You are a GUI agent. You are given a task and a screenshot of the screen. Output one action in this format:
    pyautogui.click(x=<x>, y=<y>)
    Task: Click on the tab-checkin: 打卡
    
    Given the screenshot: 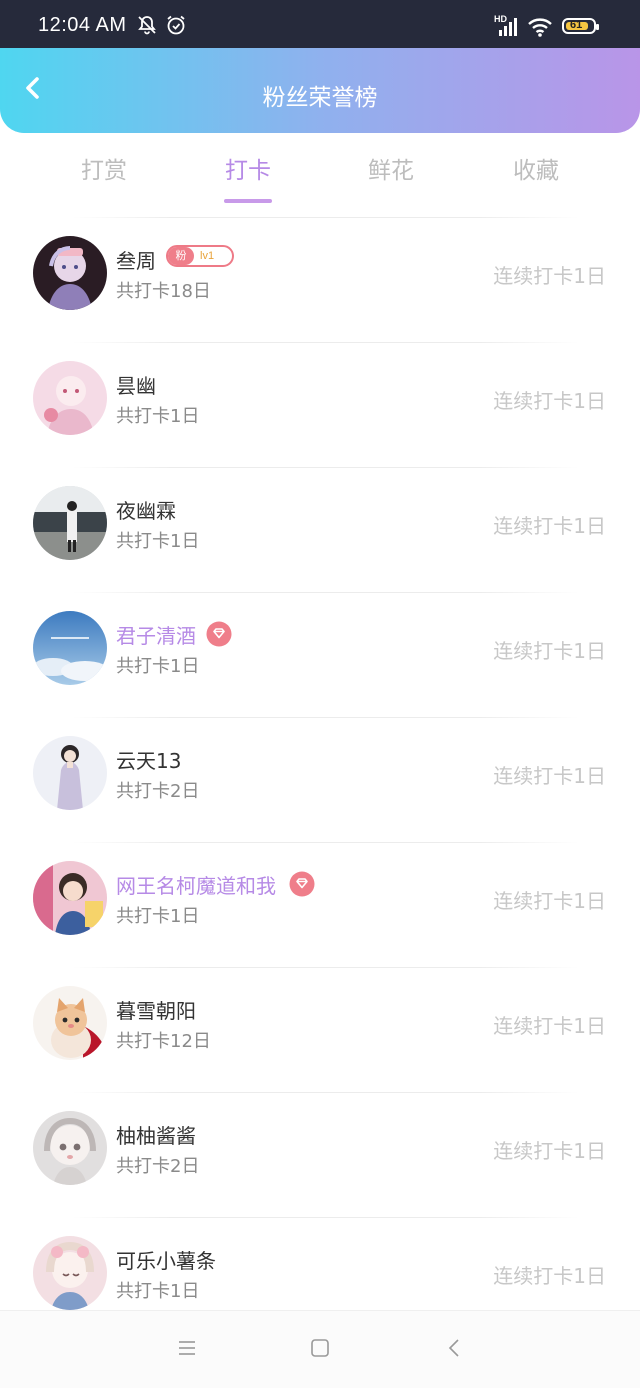 What is the action you would take?
    pyautogui.click(x=248, y=177)
    